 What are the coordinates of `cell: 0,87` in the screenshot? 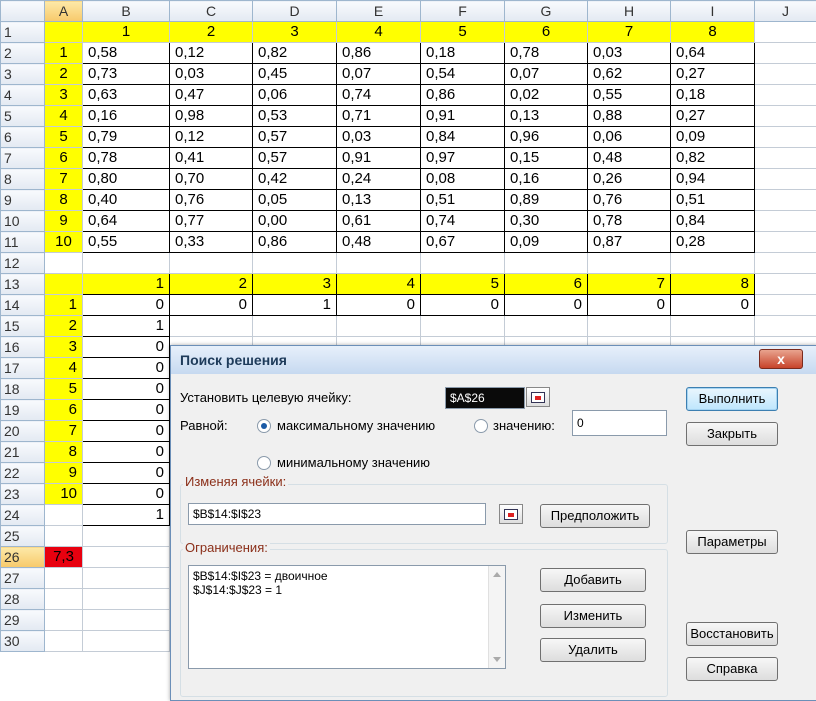 It's located at (629, 242).